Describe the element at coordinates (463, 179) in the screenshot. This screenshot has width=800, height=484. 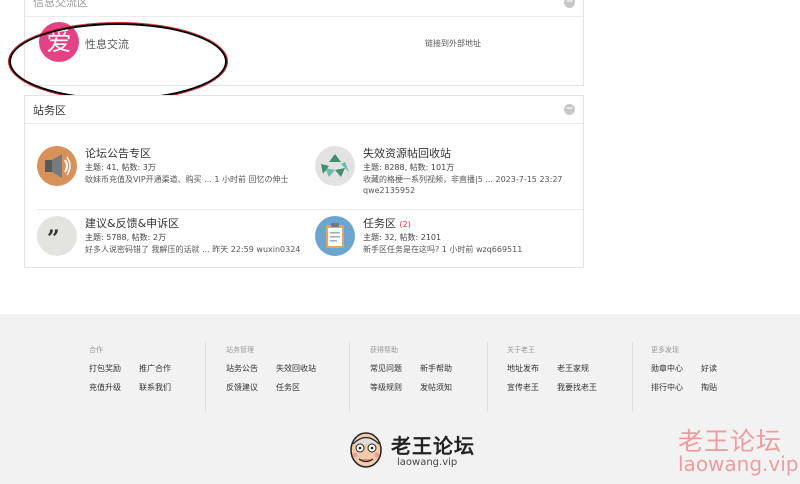
I see `forum-last-post: 收藏的格梗一系列视频，非直播|5 ... 2023-7-15 23:27` at that location.